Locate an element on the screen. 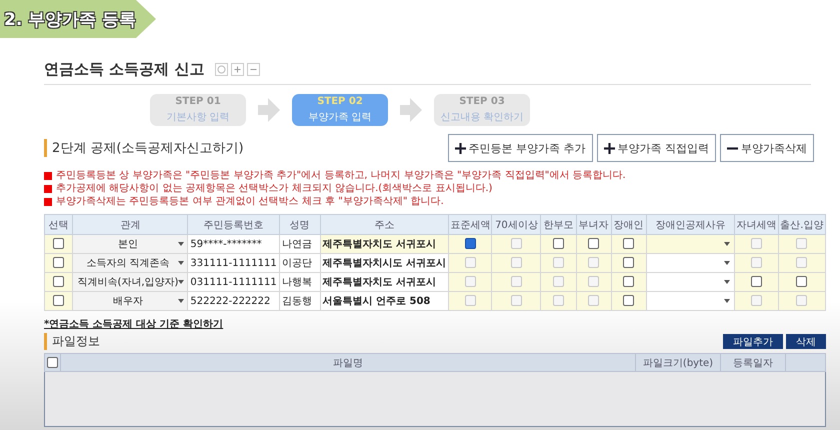 This screenshot has height=430, width=840. table-cell: 나행복 is located at coordinates (299, 282).